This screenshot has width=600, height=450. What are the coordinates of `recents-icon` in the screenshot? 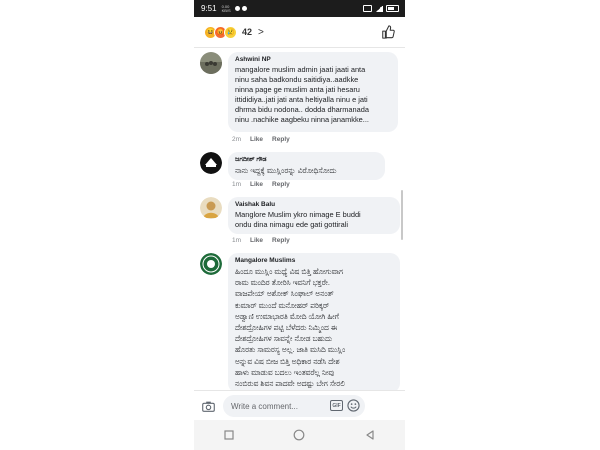 It's located at (229, 435).